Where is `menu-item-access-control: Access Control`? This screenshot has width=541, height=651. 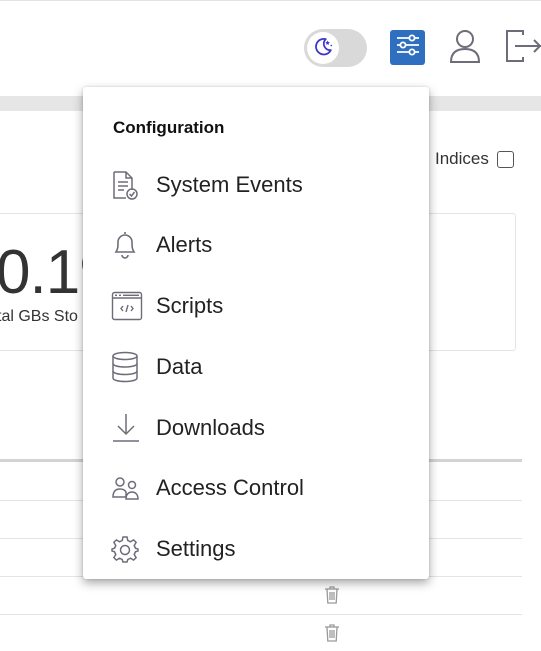 menu-item-access-control: Access Control is located at coordinates (256, 488).